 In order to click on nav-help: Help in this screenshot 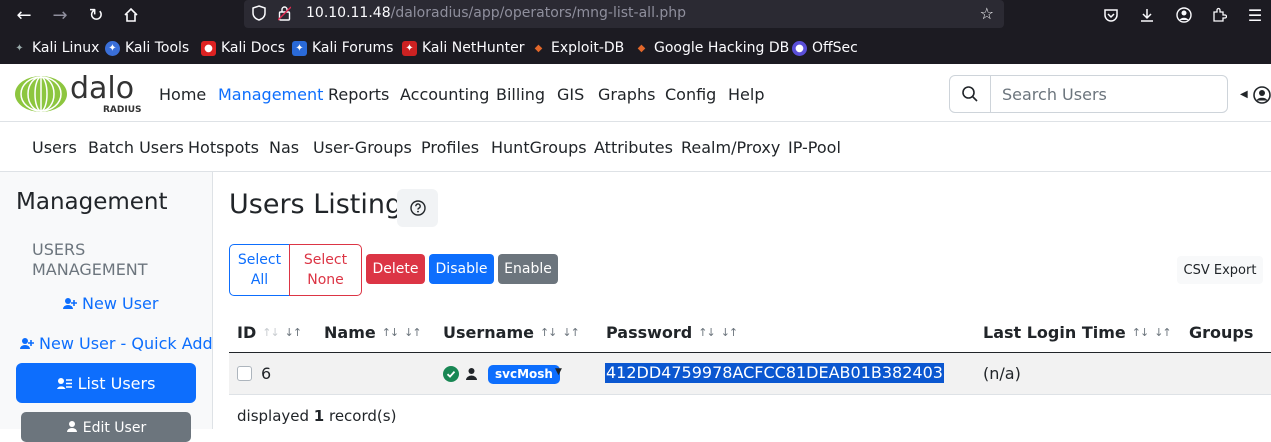, I will do `click(746, 94)`.